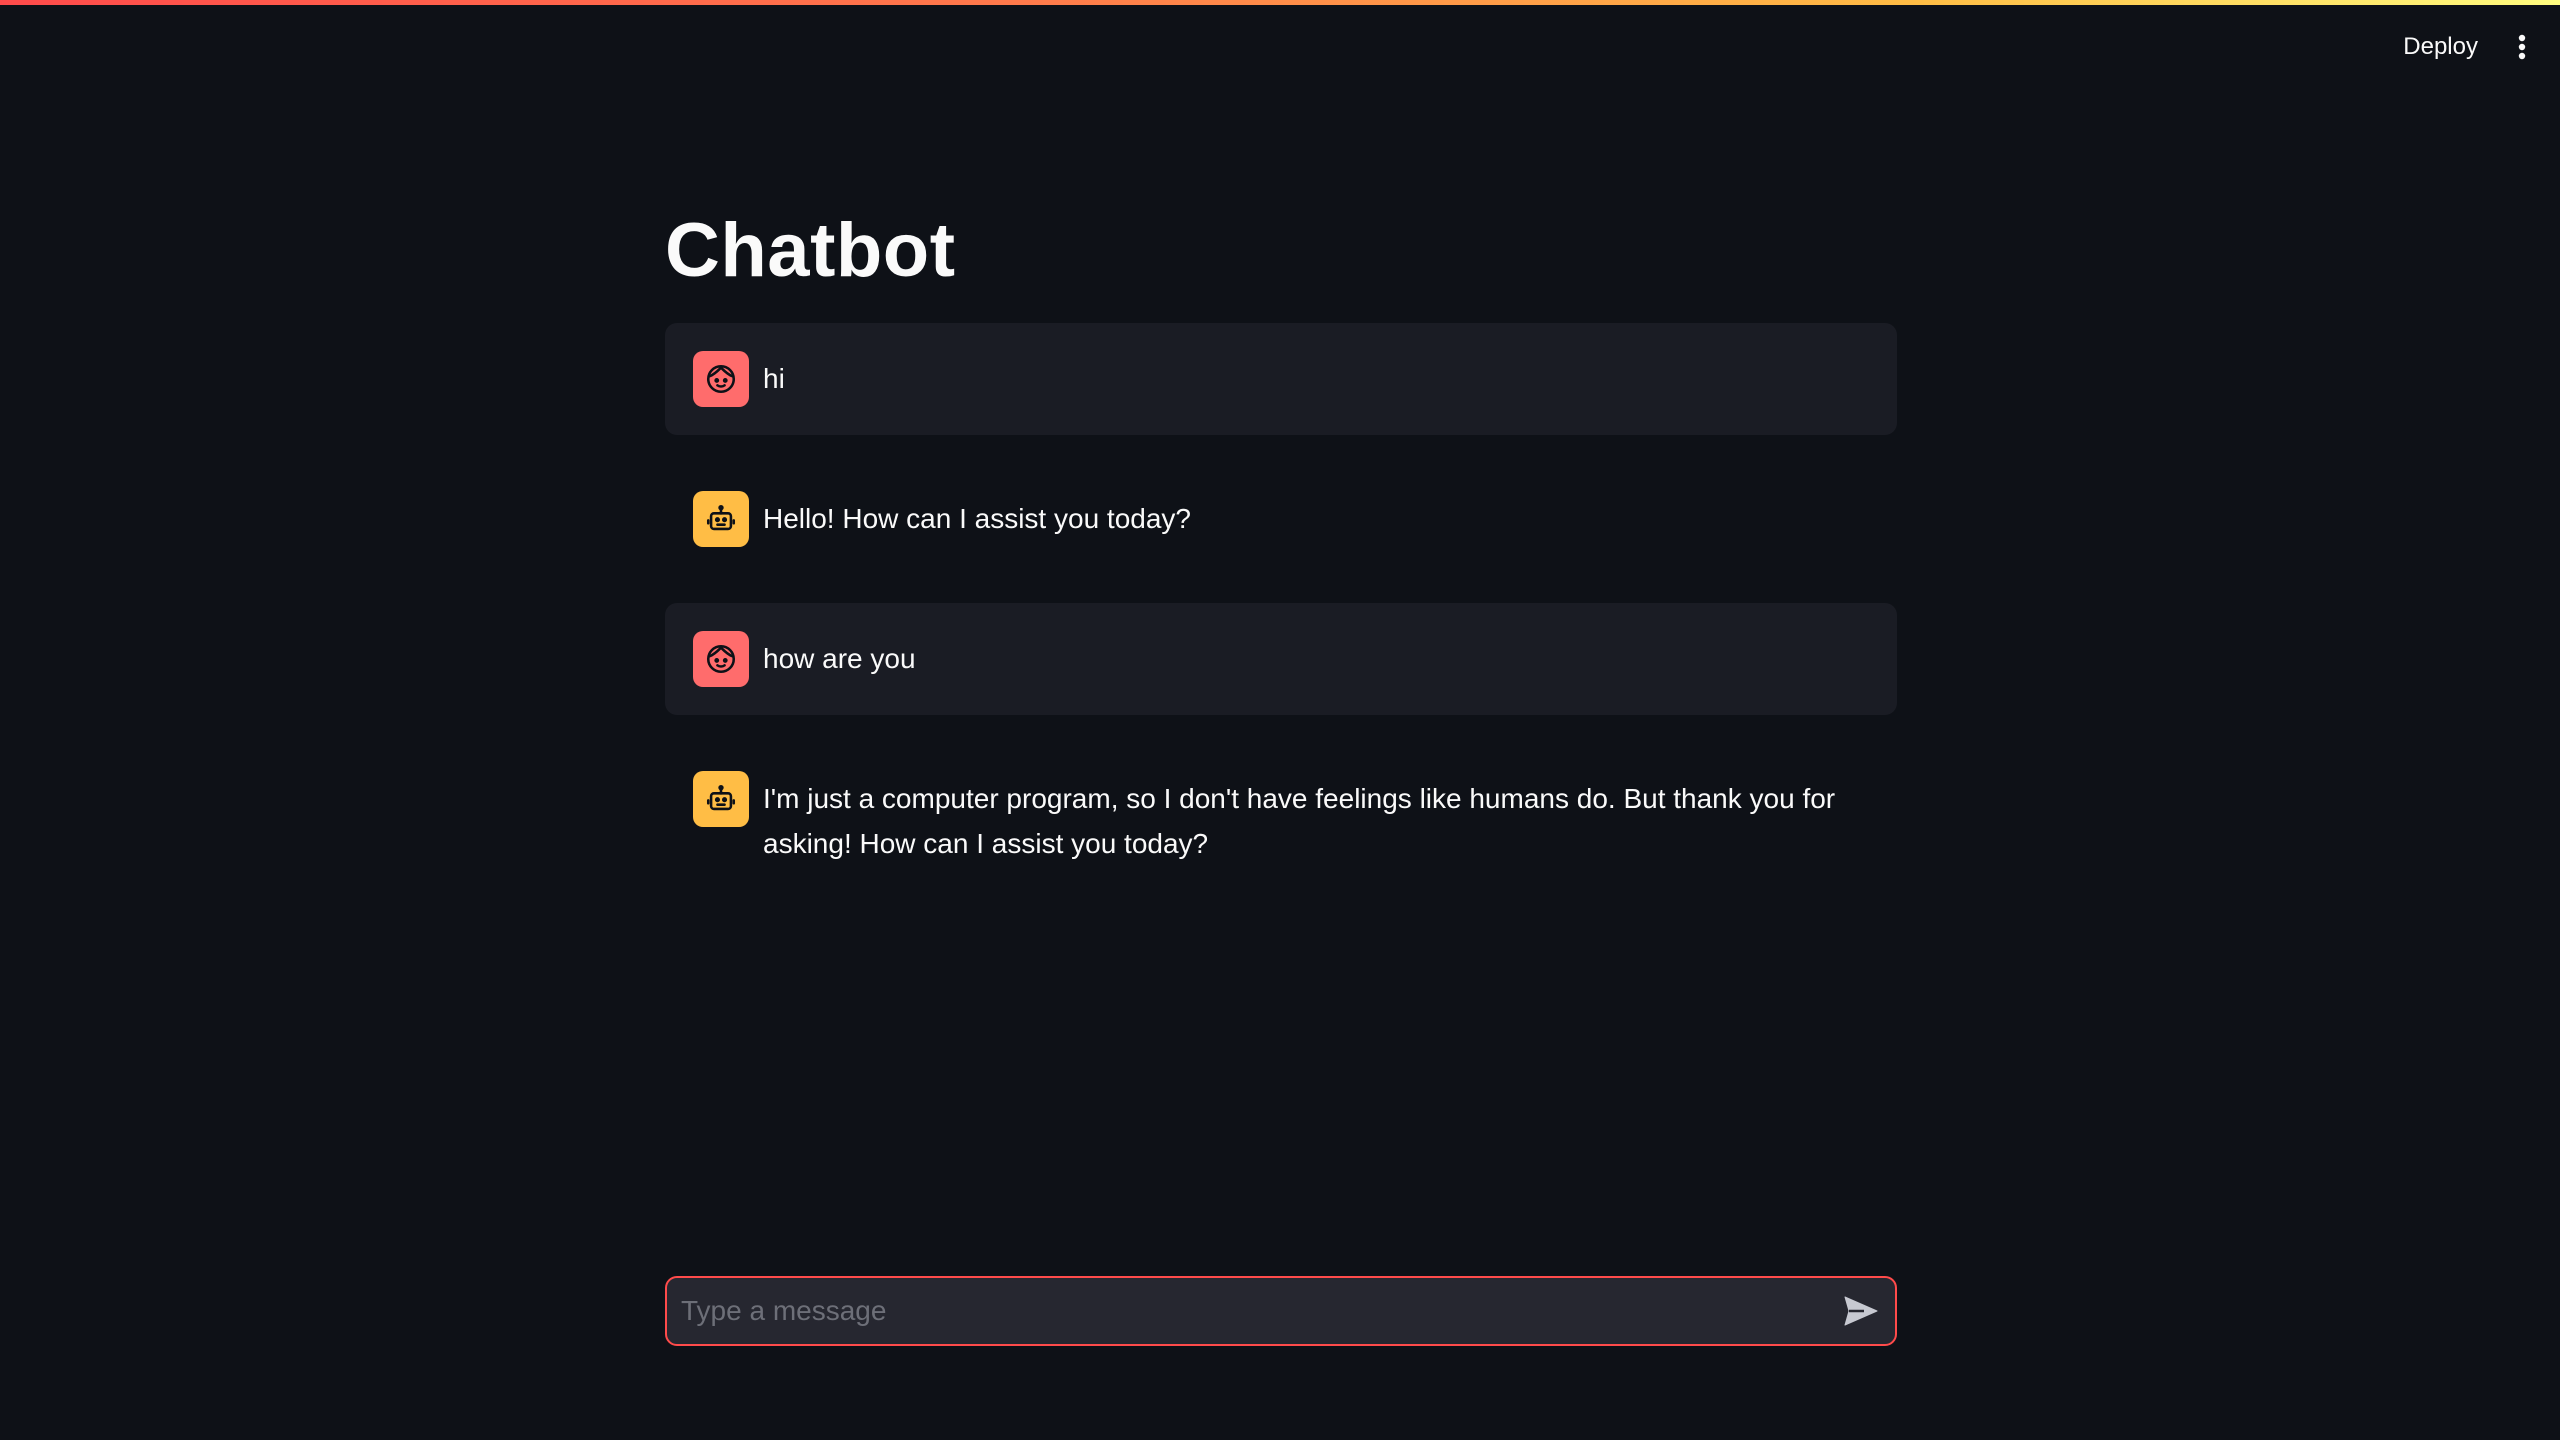  I want to click on send-button, so click(1861, 1311).